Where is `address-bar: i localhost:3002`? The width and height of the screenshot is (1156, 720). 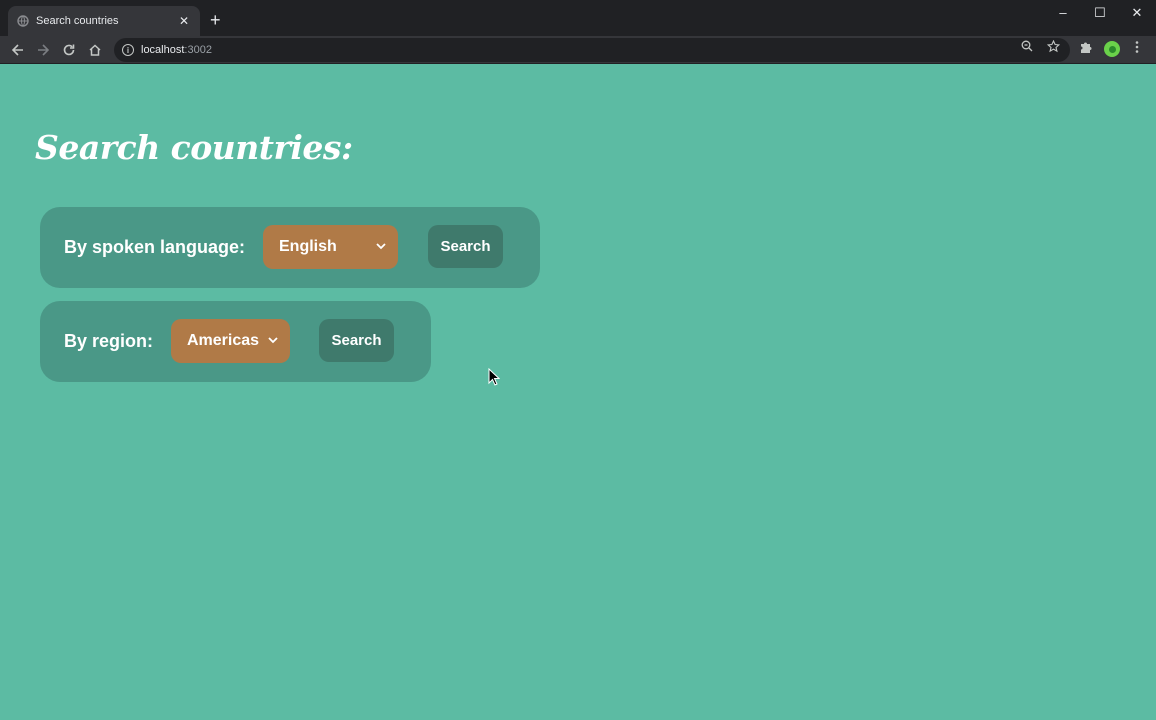 address-bar: i localhost:3002 is located at coordinates (592, 50).